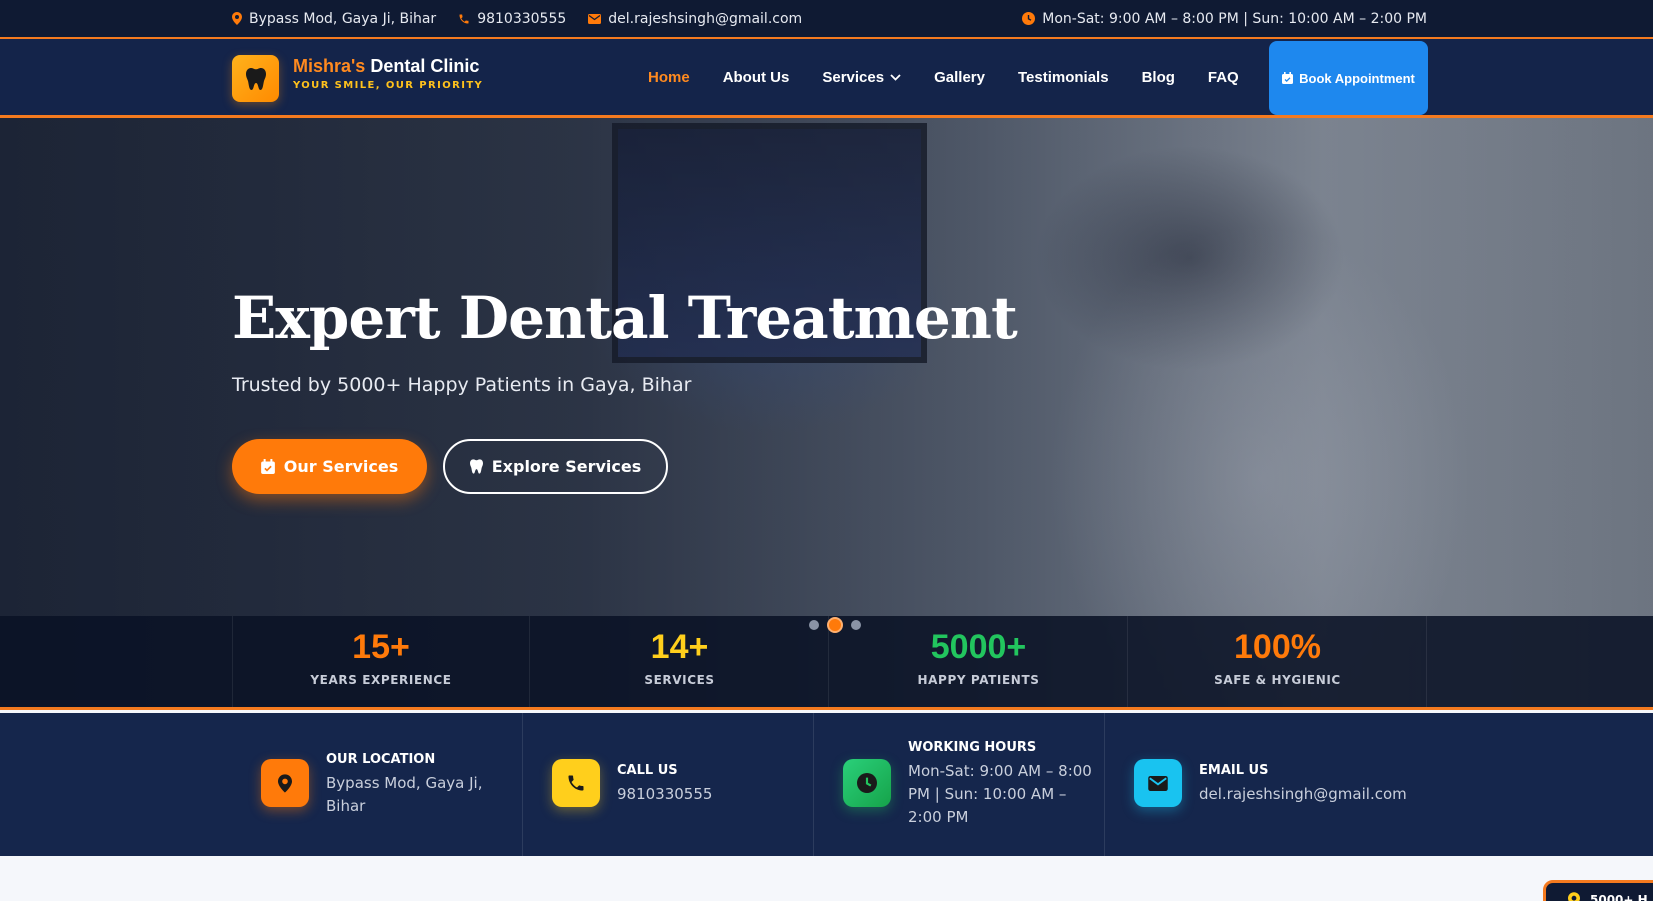  I want to click on info-title: WORKING HOURS, so click(972, 747).